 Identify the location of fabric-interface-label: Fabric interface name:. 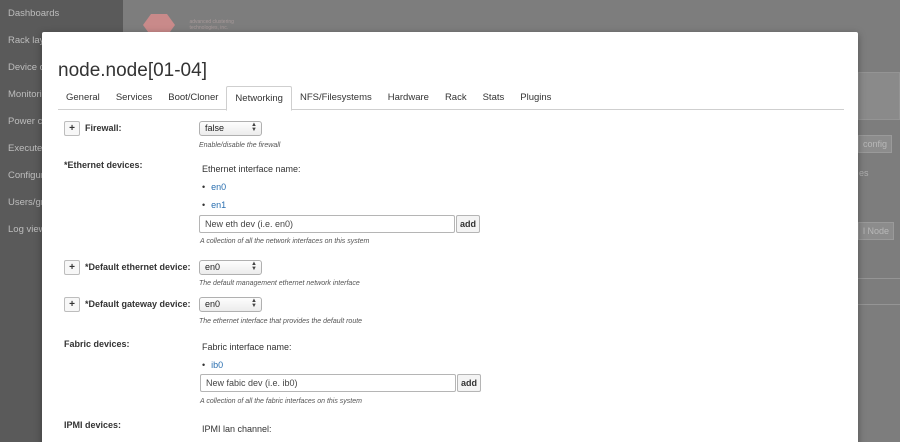
(247, 347).